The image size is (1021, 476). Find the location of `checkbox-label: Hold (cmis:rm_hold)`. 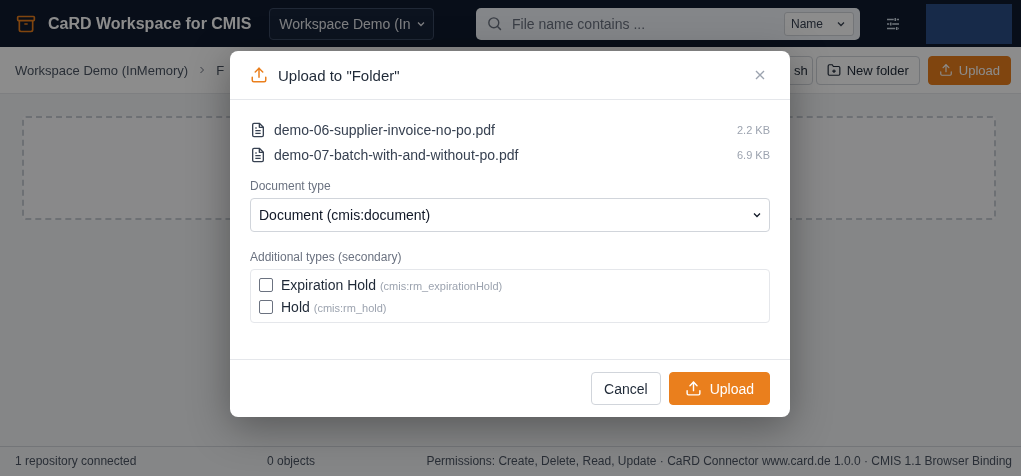

checkbox-label: Hold (cmis:rm_hold) is located at coordinates (334, 307).